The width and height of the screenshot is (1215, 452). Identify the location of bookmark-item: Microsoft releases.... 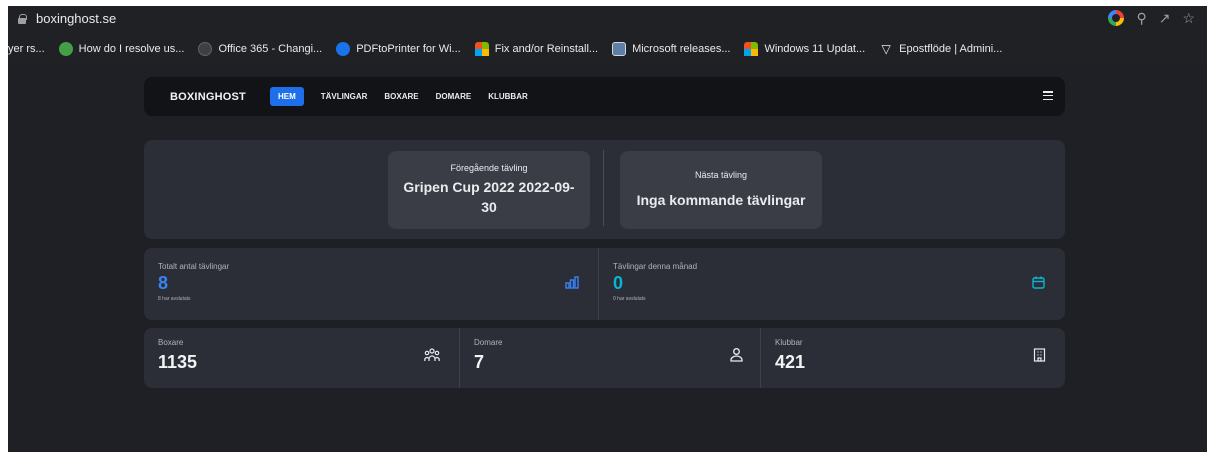
(671, 49).